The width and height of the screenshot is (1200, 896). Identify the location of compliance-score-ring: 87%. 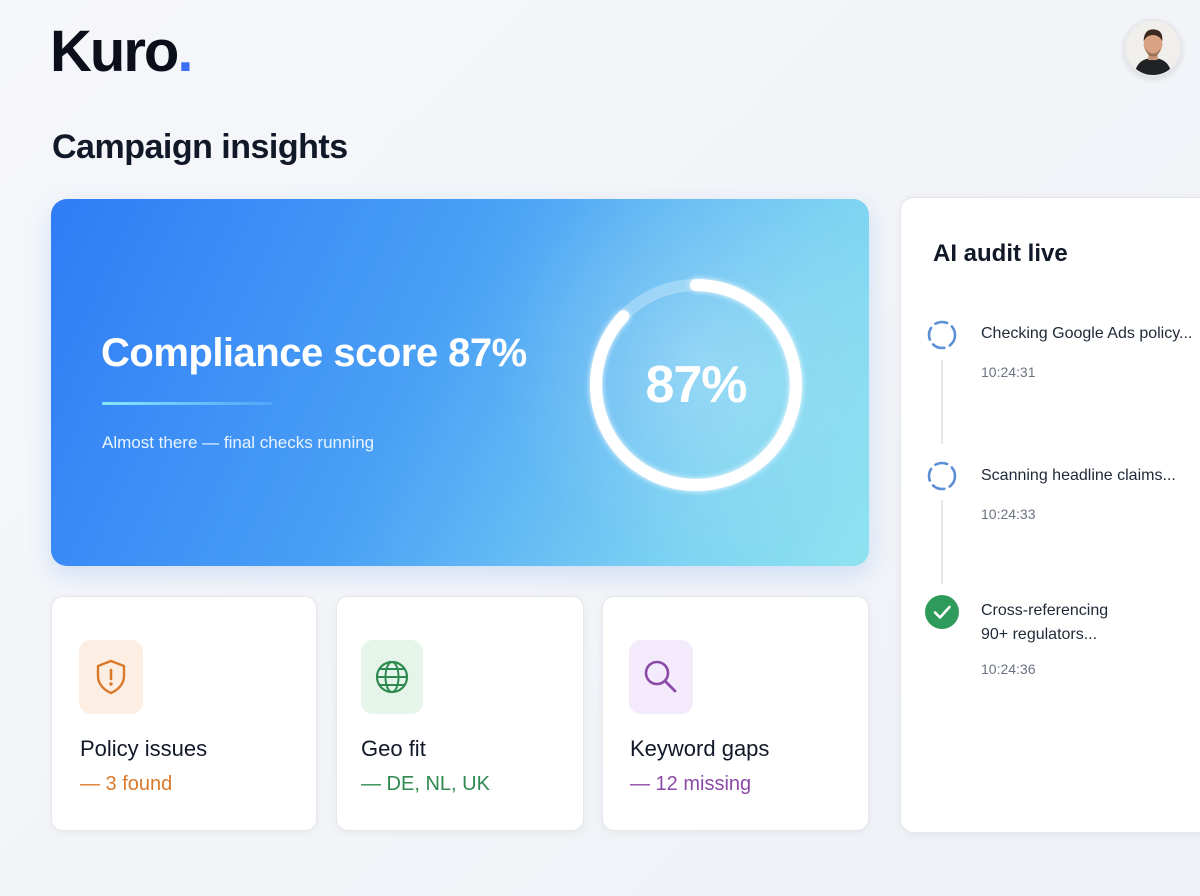
(696, 385).